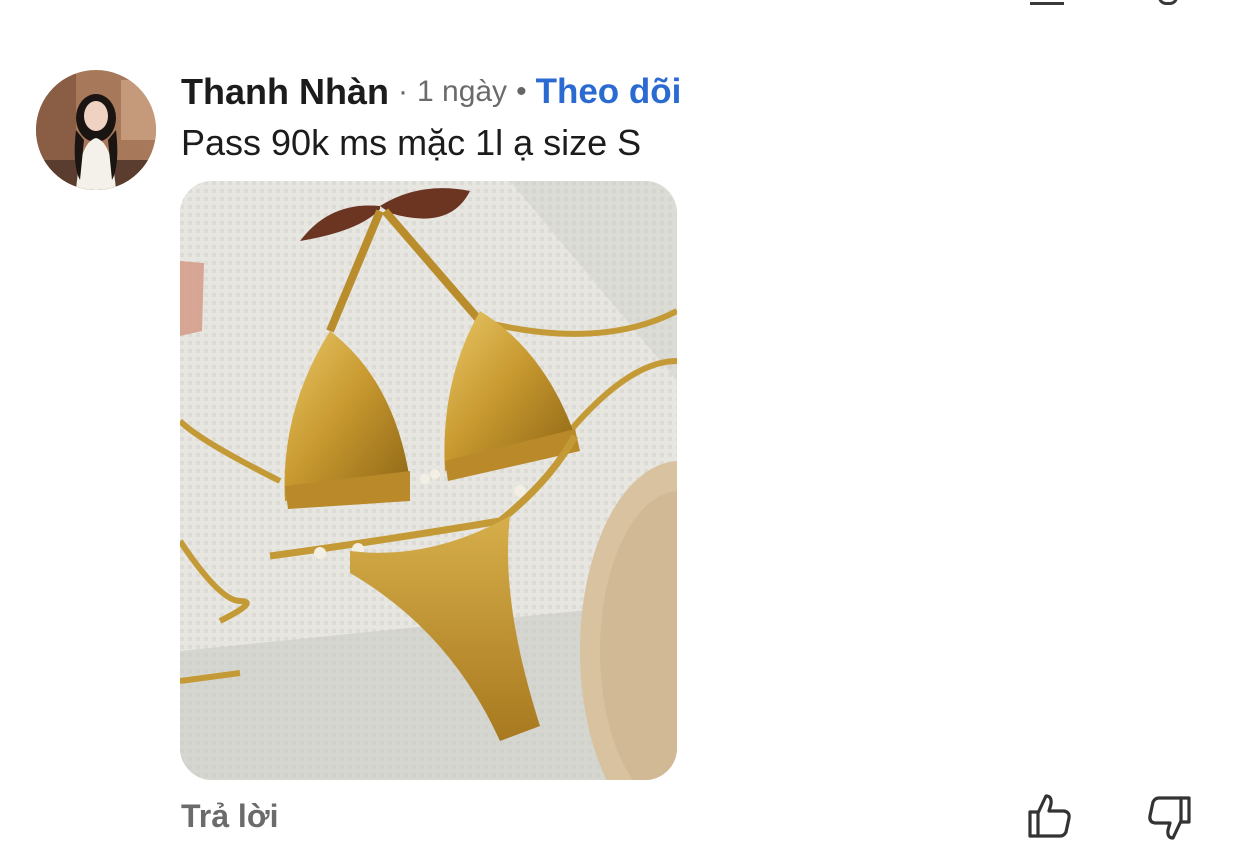 This screenshot has height=851, width=1242. What do you see at coordinates (462, 91) in the screenshot?
I see `comment-time: 1 ngày` at bounding box center [462, 91].